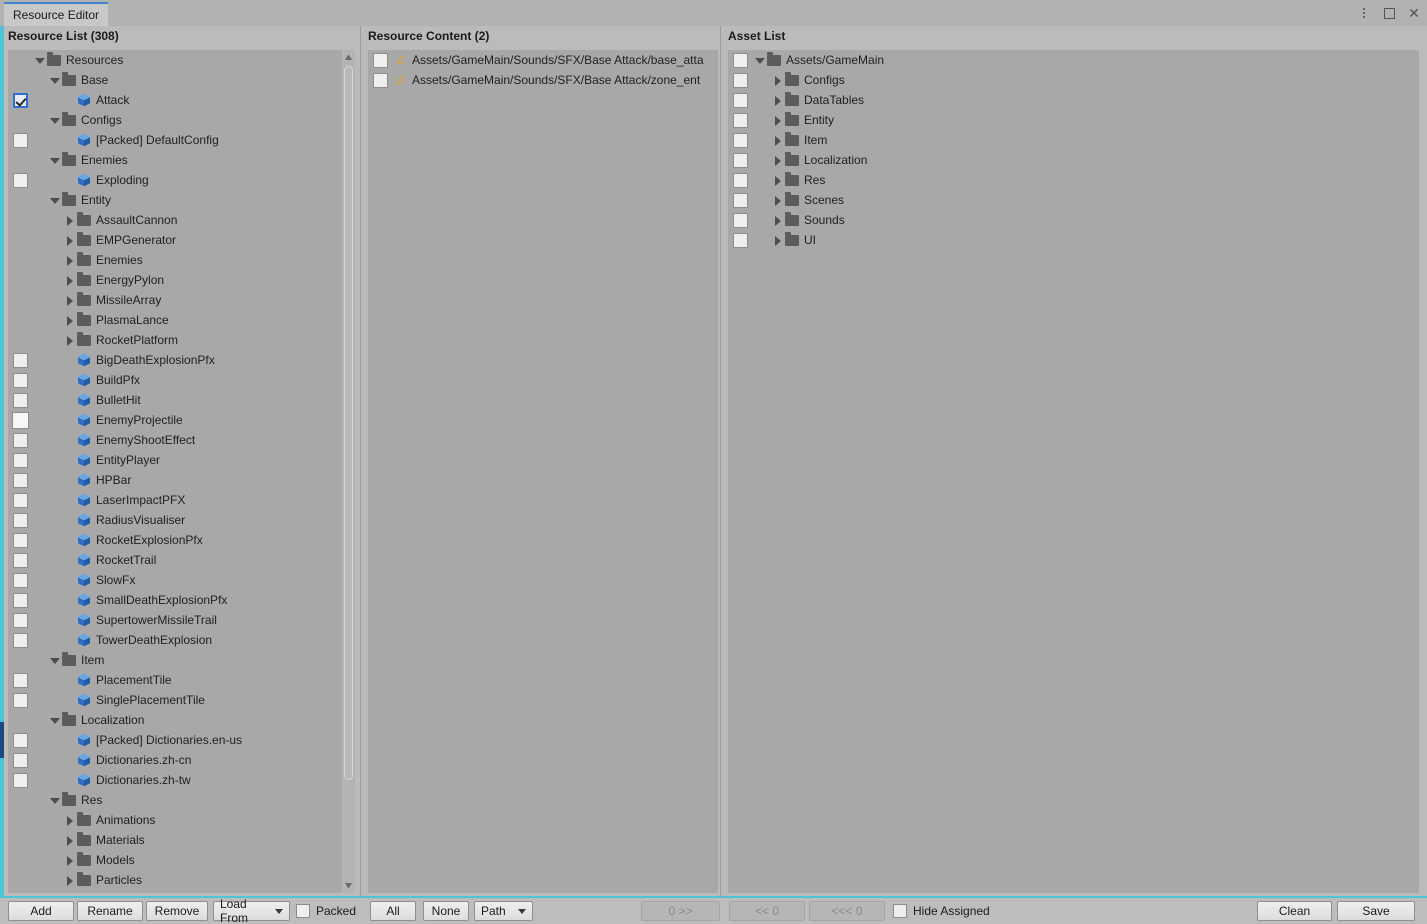 This screenshot has width=1427, height=924. Describe the element at coordinates (181, 660) in the screenshot. I see `tree-row: Item` at that location.